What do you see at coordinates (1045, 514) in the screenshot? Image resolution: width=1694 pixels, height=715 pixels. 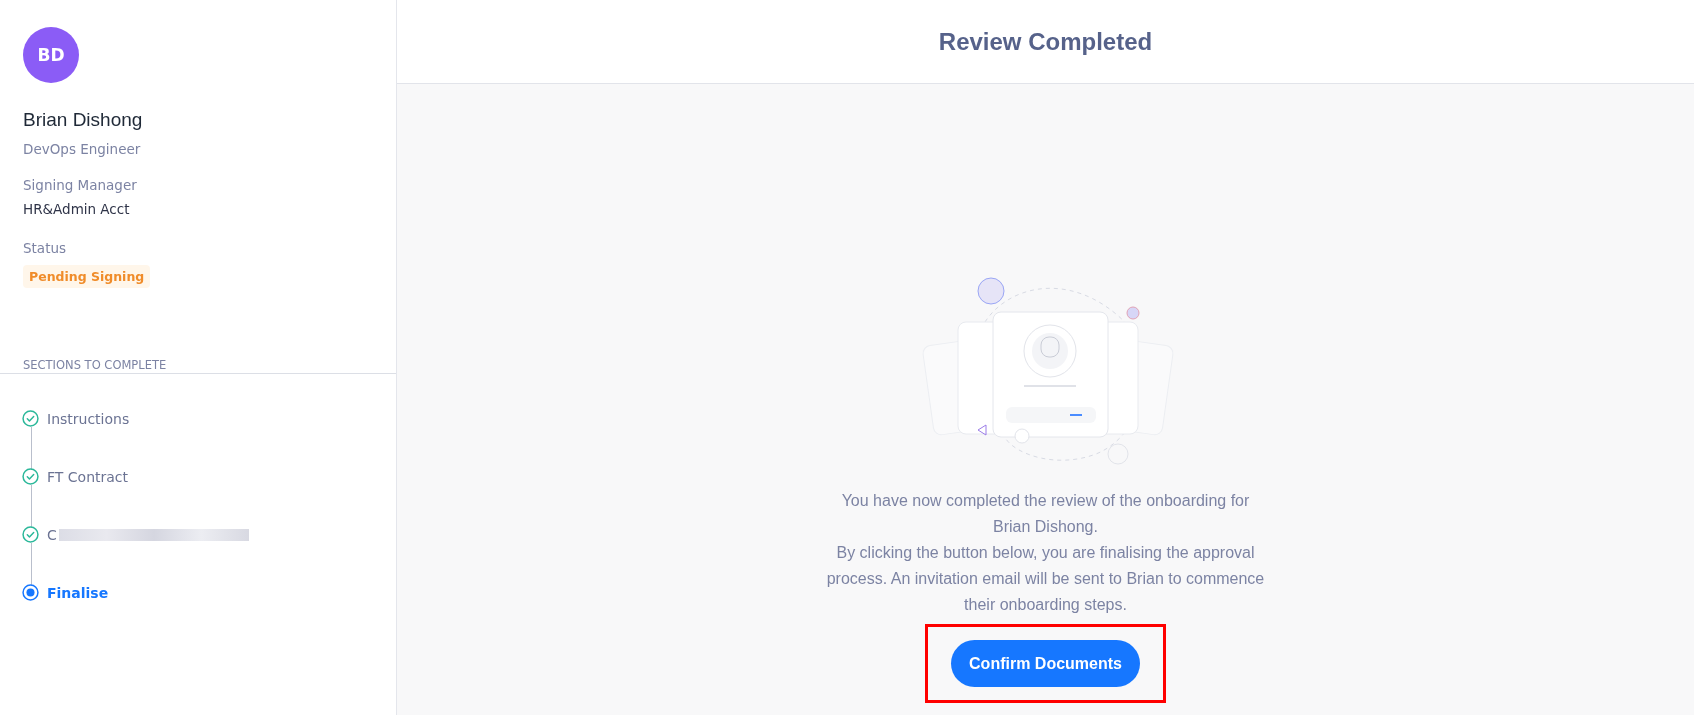 I see `message-text: You have now completed the review of the onboarding for Brian Dishong.` at bounding box center [1045, 514].